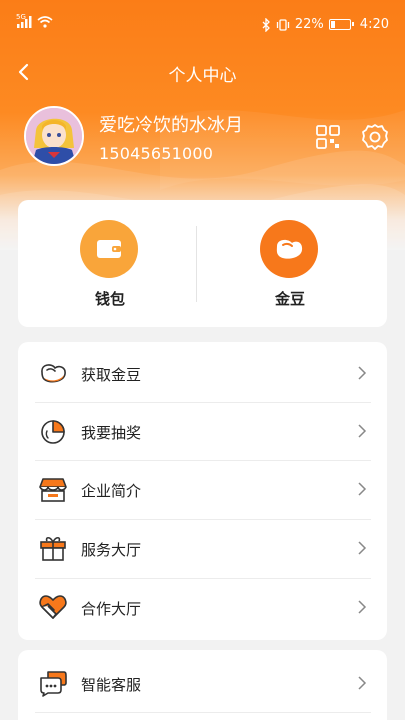  What do you see at coordinates (111, 433) in the screenshot?
I see `menu-item-label: 我要抽奖` at bounding box center [111, 433].